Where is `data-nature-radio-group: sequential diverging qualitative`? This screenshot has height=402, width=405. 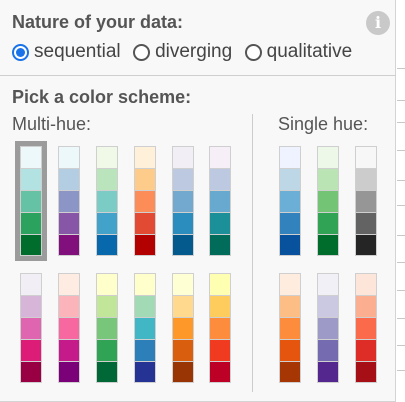
data-nature-radio-group: sequential diverging qualitative is located at coordinates (186, 54).